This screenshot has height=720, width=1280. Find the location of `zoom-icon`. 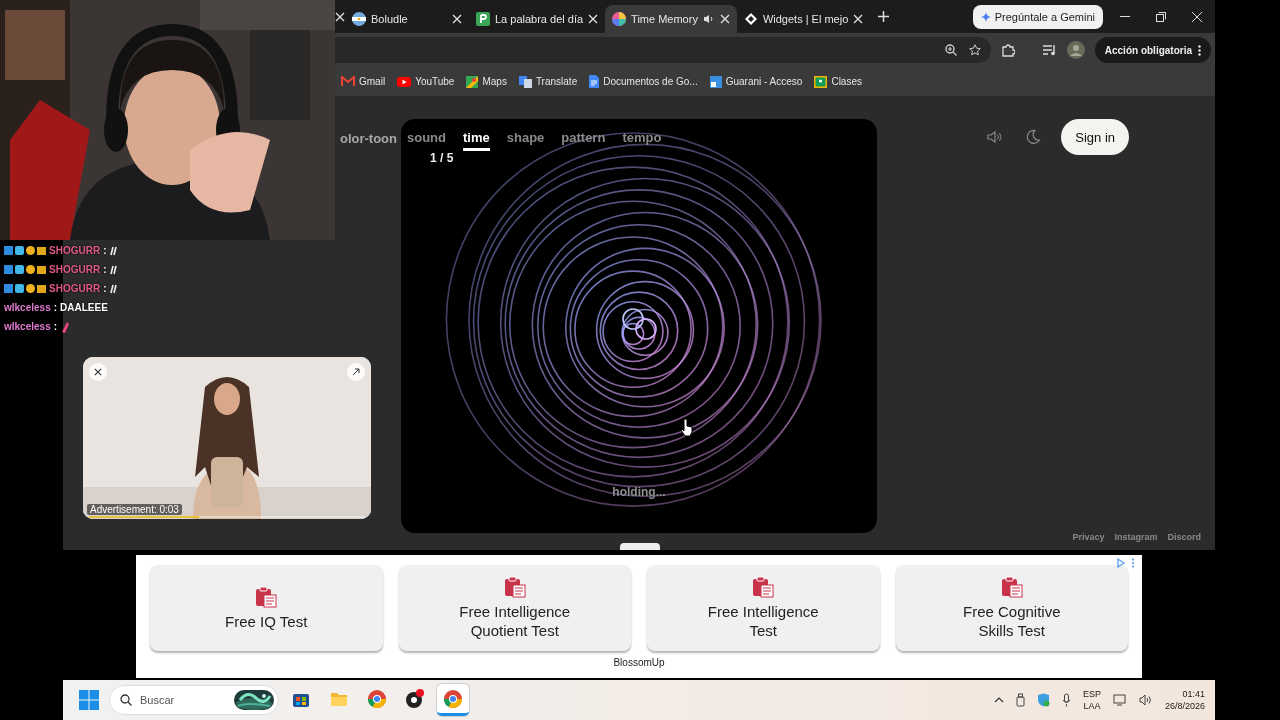

zoom-icon is located at coordinates (950, 50).